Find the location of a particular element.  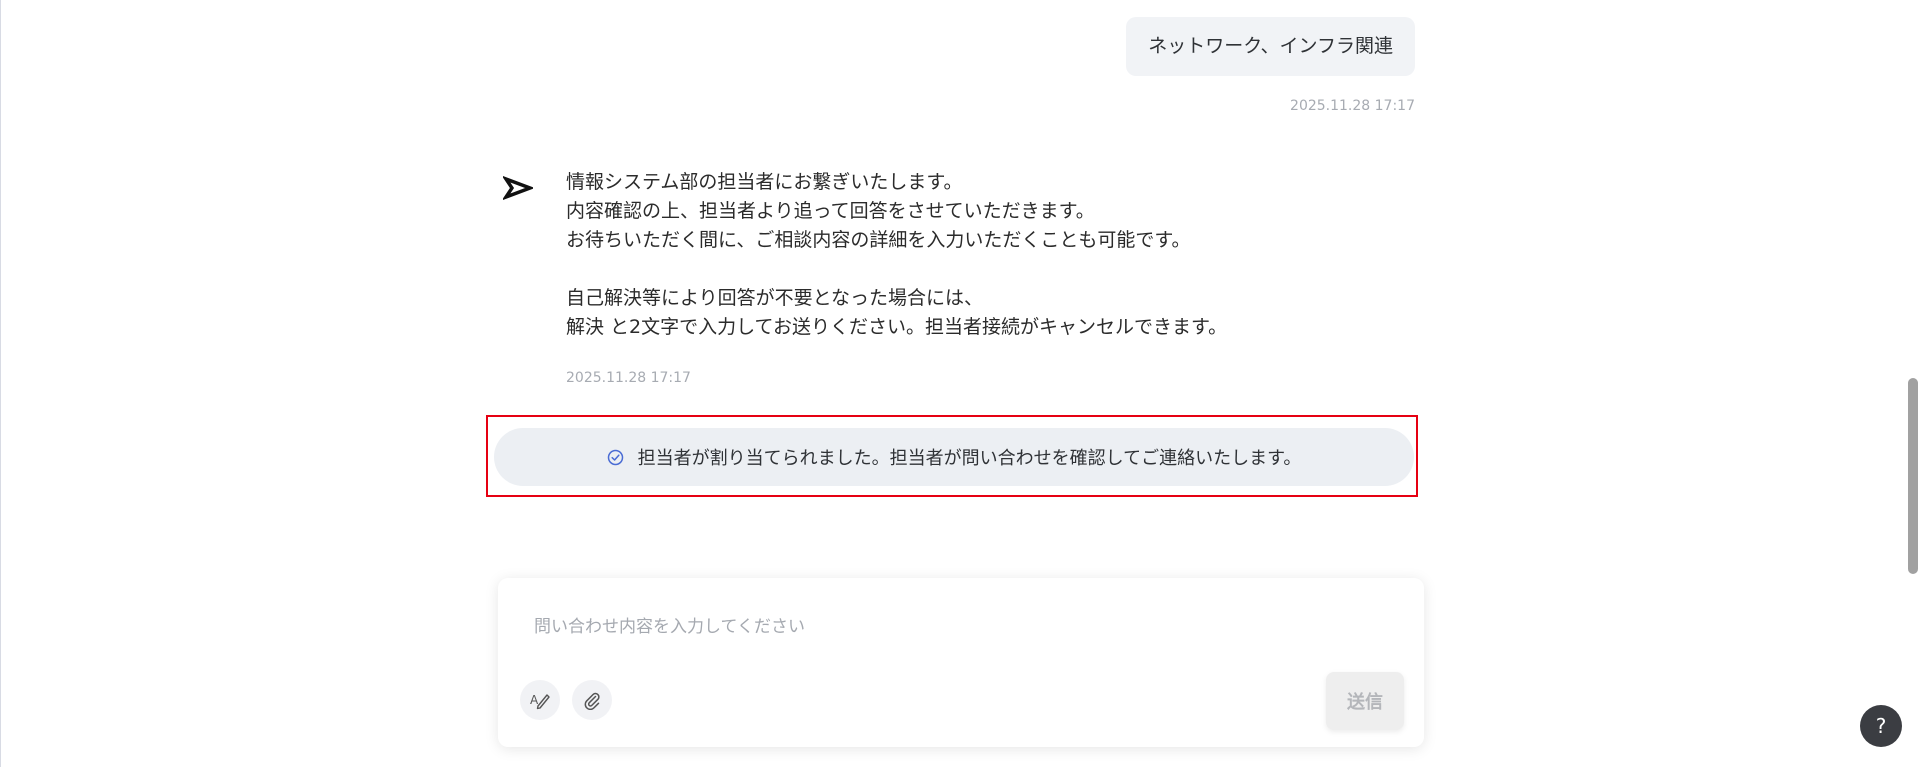

send-button: 送信 is located at coordinates (1365, 701).